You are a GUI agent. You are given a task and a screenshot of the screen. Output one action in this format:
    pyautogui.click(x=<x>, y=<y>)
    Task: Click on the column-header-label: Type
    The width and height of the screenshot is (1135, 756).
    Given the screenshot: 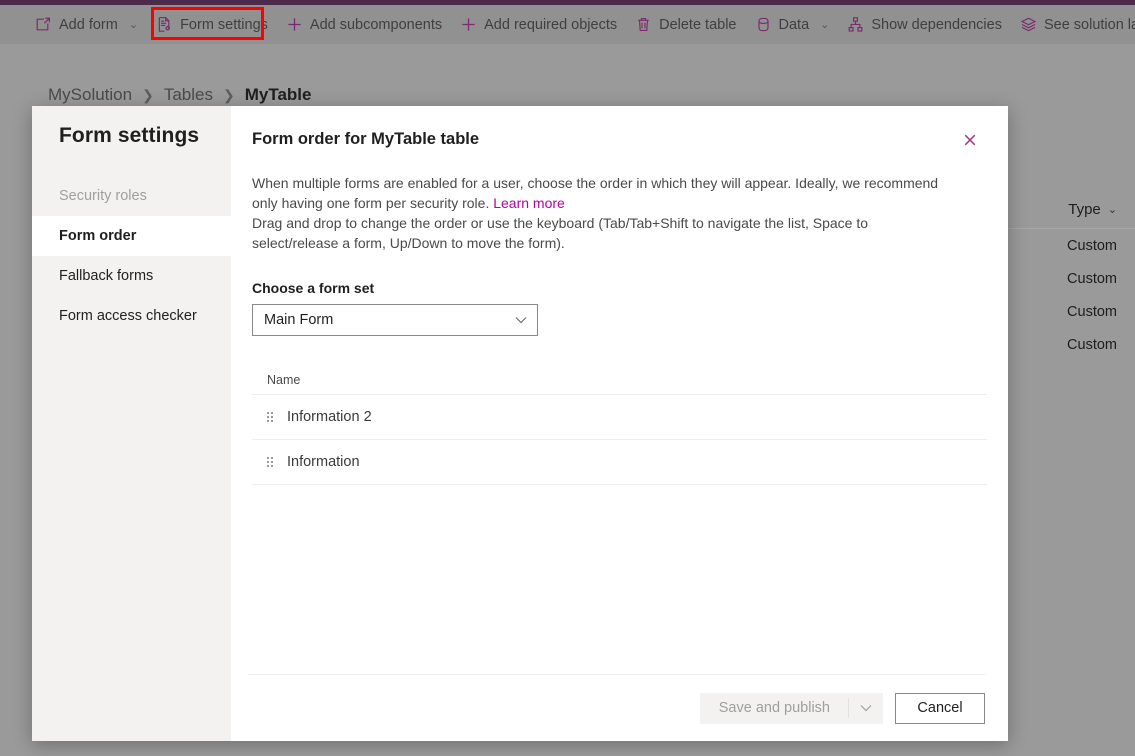 What is the action you would take?
    pyautogui.click(x=1084, y=209)
    